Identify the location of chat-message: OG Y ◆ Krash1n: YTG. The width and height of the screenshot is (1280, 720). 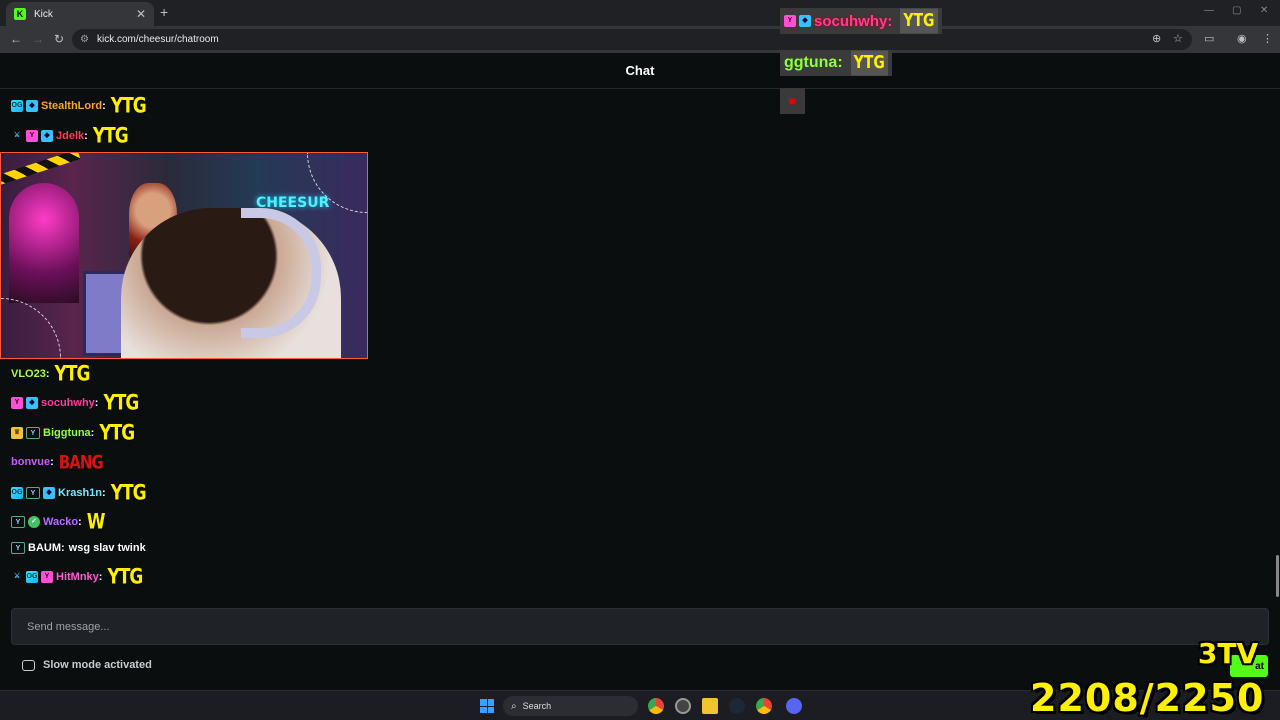
(79, 493).